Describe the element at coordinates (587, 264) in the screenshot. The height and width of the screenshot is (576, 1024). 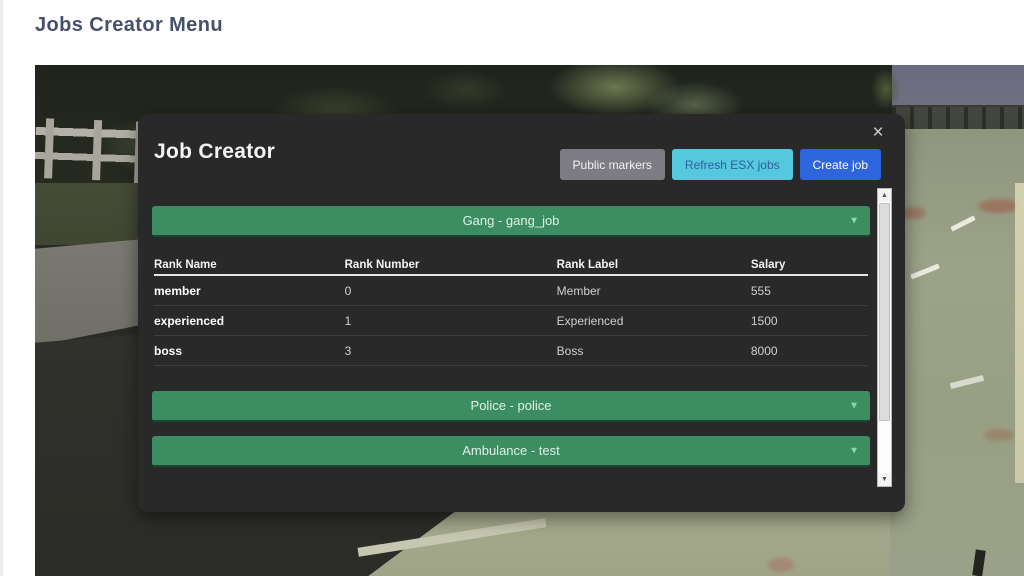
I see `col-header-rank-label: Rank Label` at that location.